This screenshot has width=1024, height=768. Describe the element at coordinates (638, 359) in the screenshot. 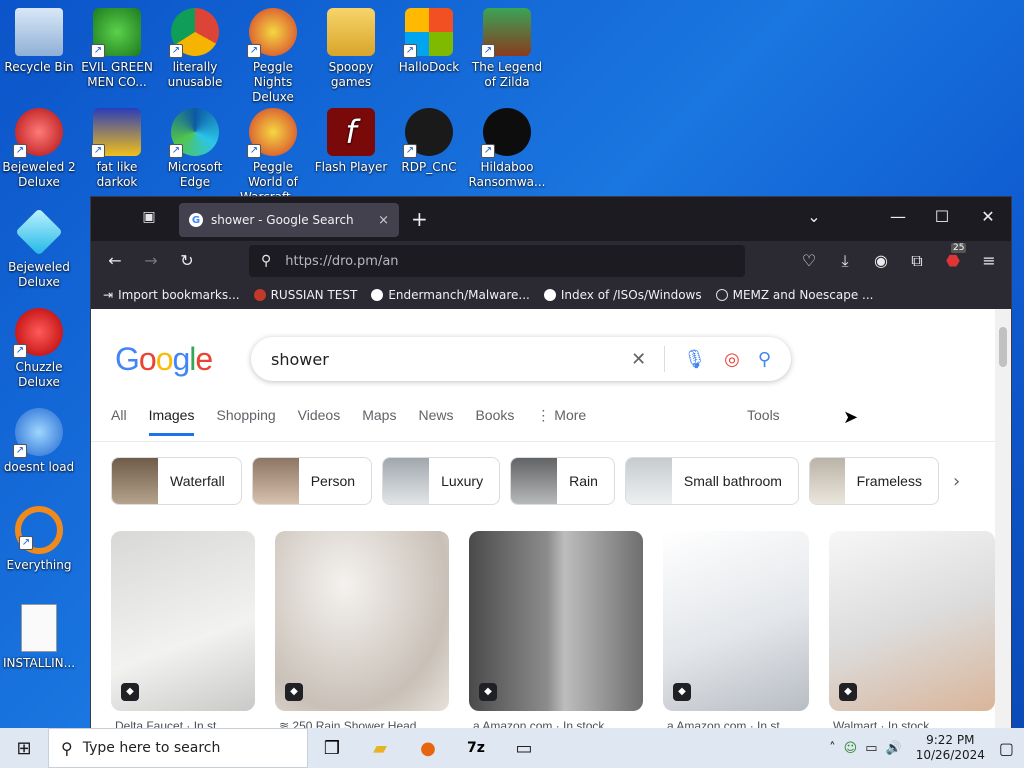

I see `clear-icon: ✕` at that location.